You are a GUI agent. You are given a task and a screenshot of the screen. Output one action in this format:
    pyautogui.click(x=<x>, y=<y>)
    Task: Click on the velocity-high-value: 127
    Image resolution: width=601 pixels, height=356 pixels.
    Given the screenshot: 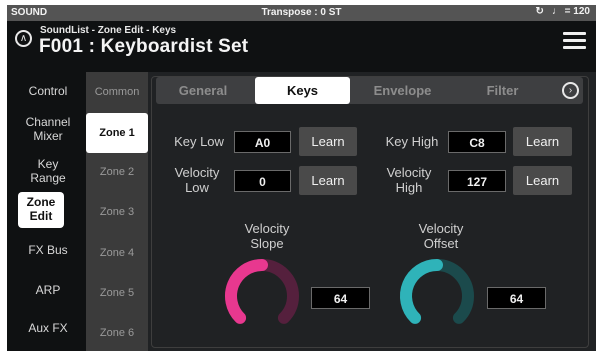 What is the action you would take?
    pyautogui.click(x=477, y=181)
    